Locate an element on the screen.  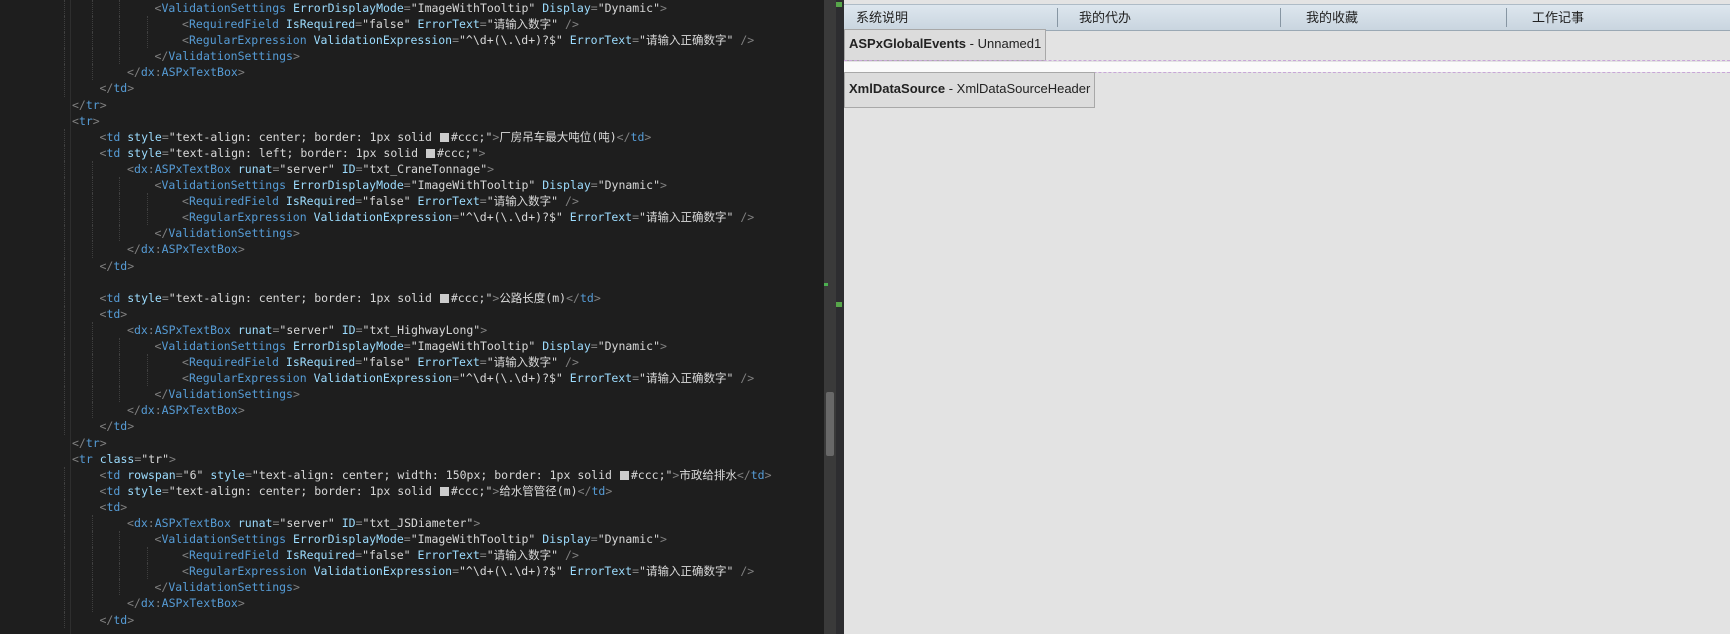
code-token: Display is located at coordinates (566, 345).